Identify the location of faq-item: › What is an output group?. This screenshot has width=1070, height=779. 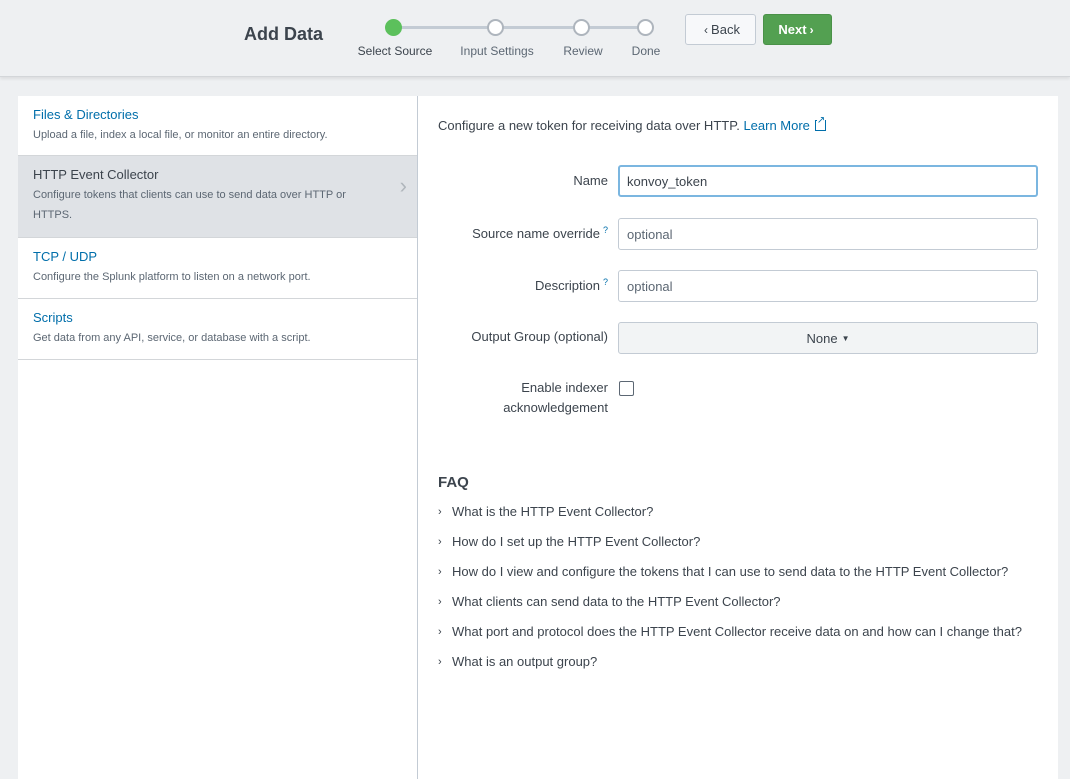
(738, 662).